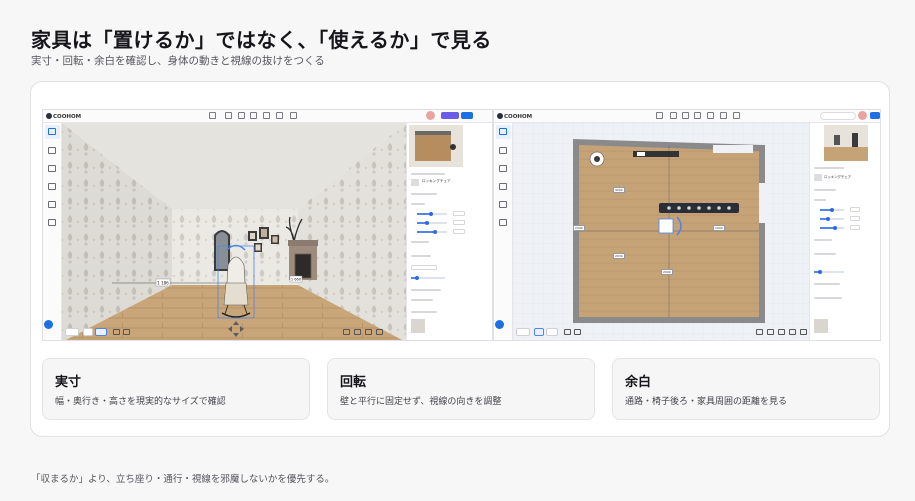 The height and width of the screenshot is (501, 915). What do you see at coordinates (786, 333) in the screenshot?
I see `bottom-right-controls-right` at bounding box center [786, 333].